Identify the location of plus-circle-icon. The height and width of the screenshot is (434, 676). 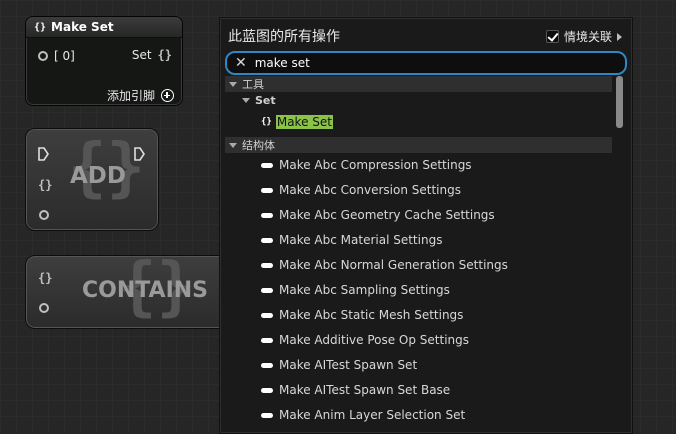
(167, 95).